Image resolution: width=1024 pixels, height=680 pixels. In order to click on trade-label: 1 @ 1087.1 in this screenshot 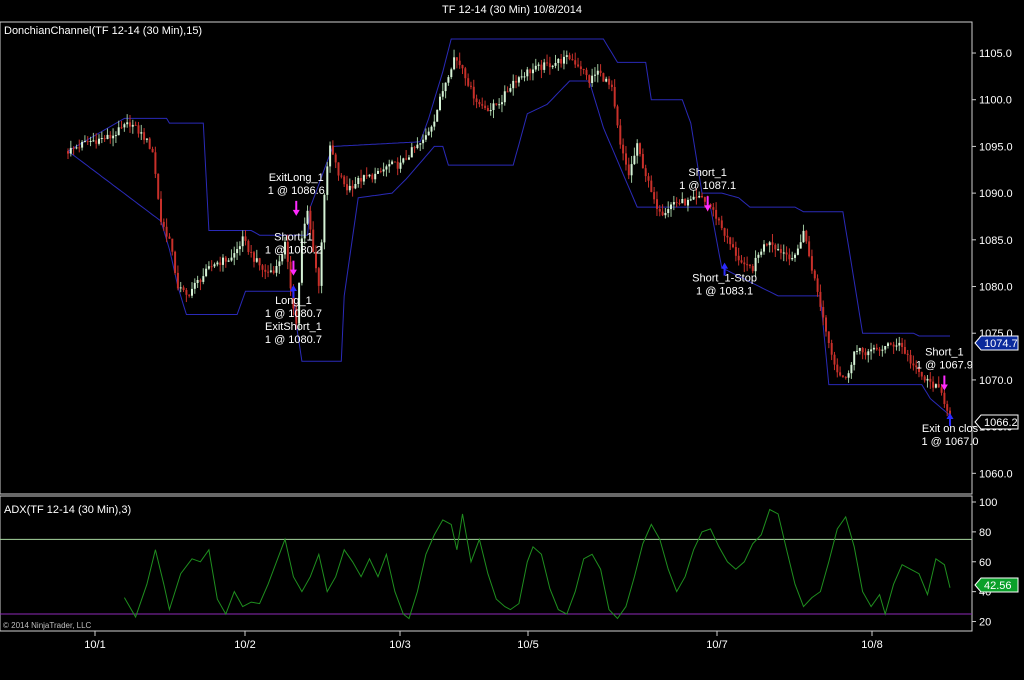, I will do `click(707, 186)`.